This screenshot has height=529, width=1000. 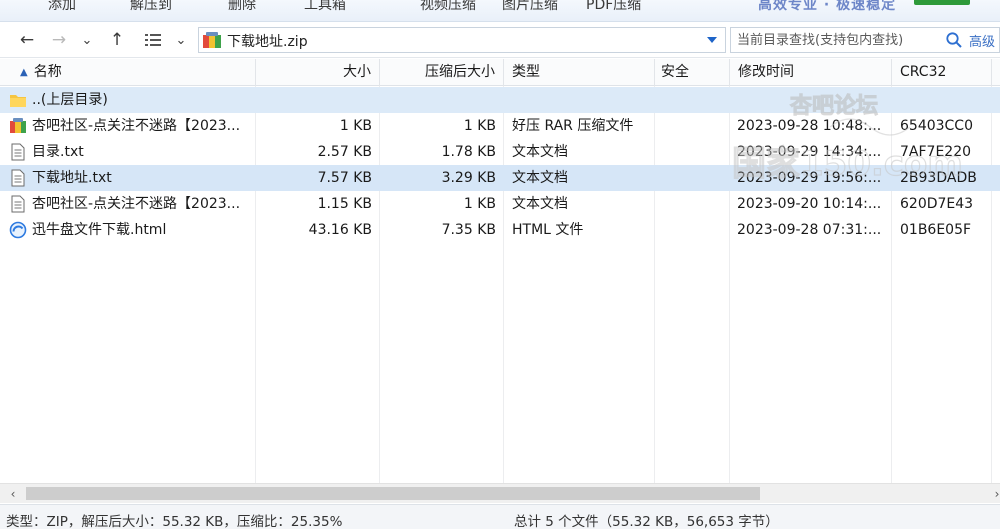 What do you see at coordinates (70, 100) in the screenshot?
I see `file-name: ..(上层目录)` at bounding box center [70, 100].